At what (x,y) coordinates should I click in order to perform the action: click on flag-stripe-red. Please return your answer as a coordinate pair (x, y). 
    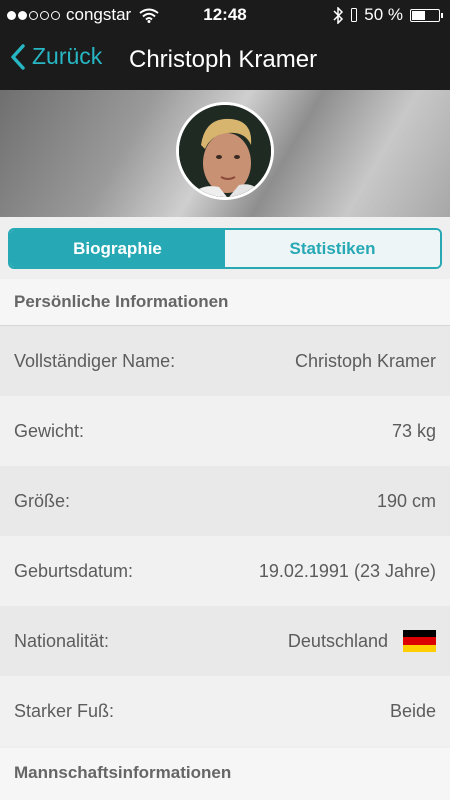
    Looking at the image, I should click on (419, 641).